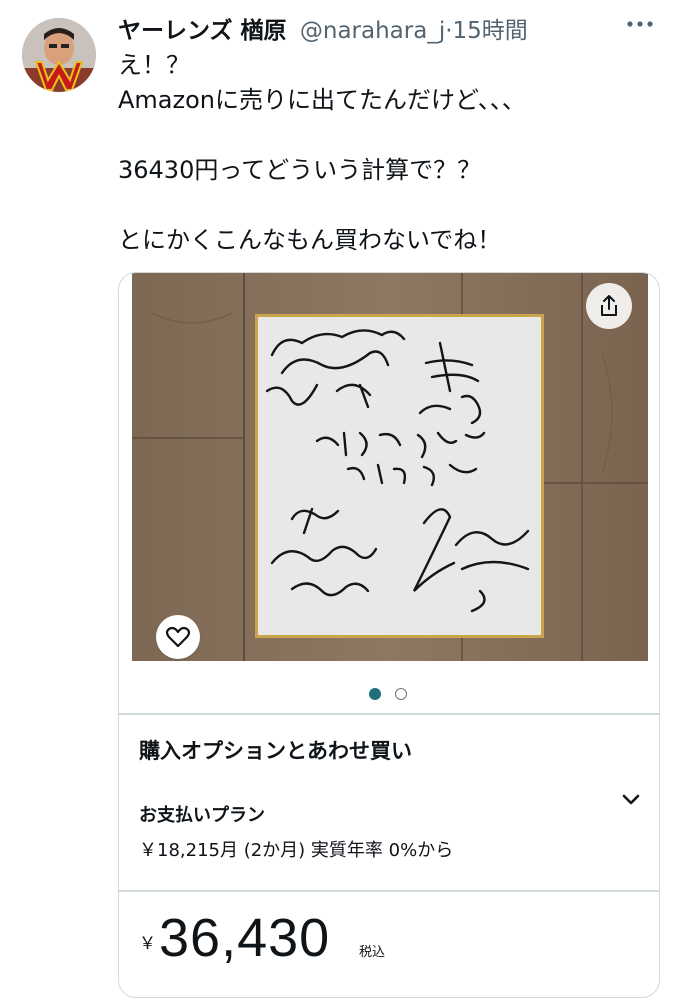 Image resolution: width=684 pixels, height=1000 pixels. What do you see at coordinates (275, 751) in the screenshot?
I see `purchase-options-title: 購入オプションとあわせ買い` at bounding box center [275, 751].